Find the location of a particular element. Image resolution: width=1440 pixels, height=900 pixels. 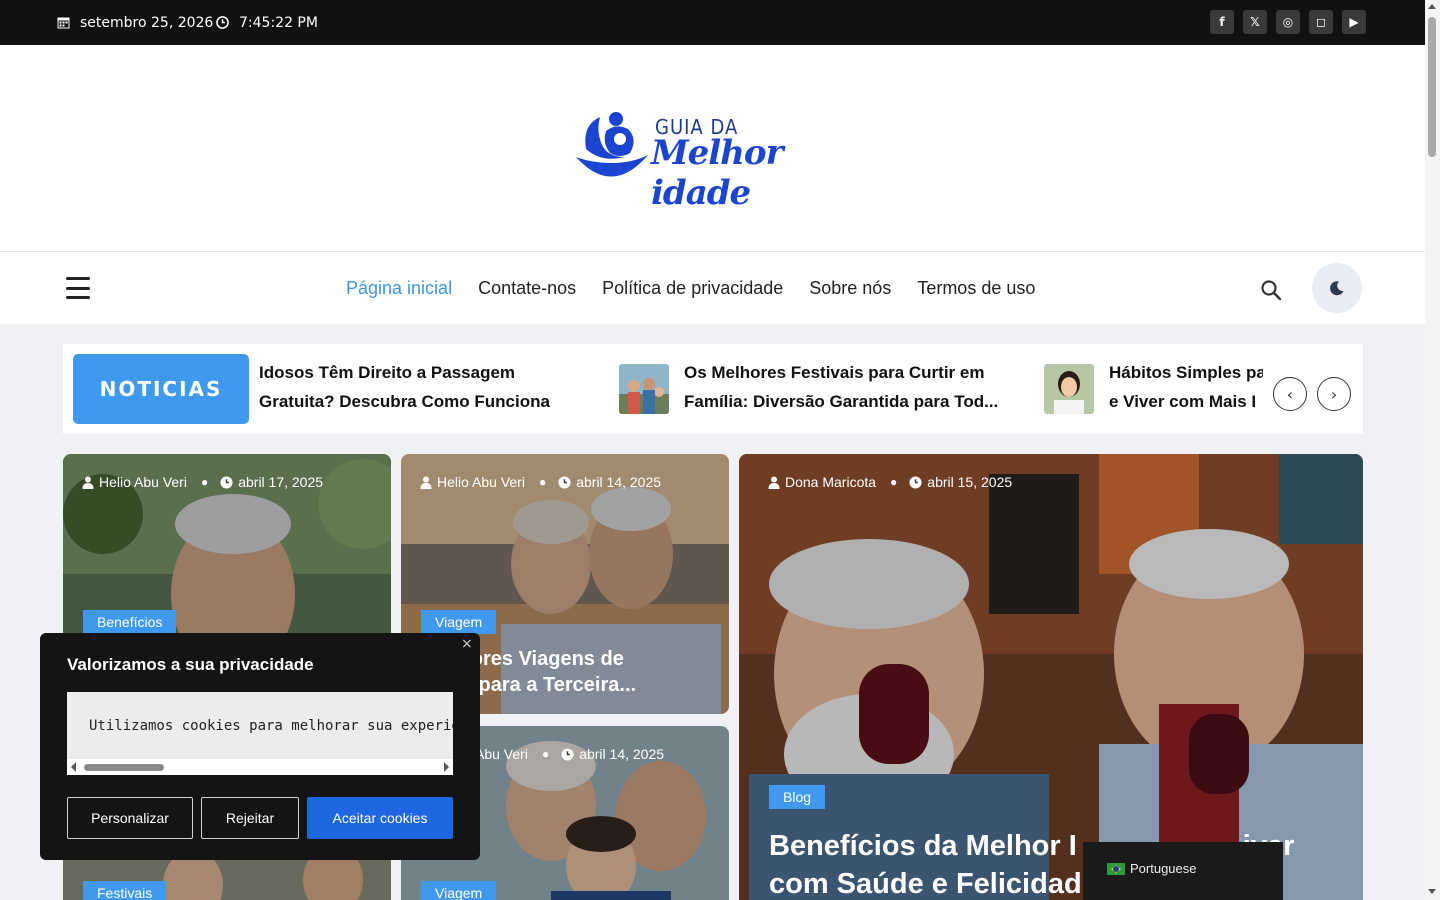

ticker-next-button: › is located at coordinates (1334, 394).